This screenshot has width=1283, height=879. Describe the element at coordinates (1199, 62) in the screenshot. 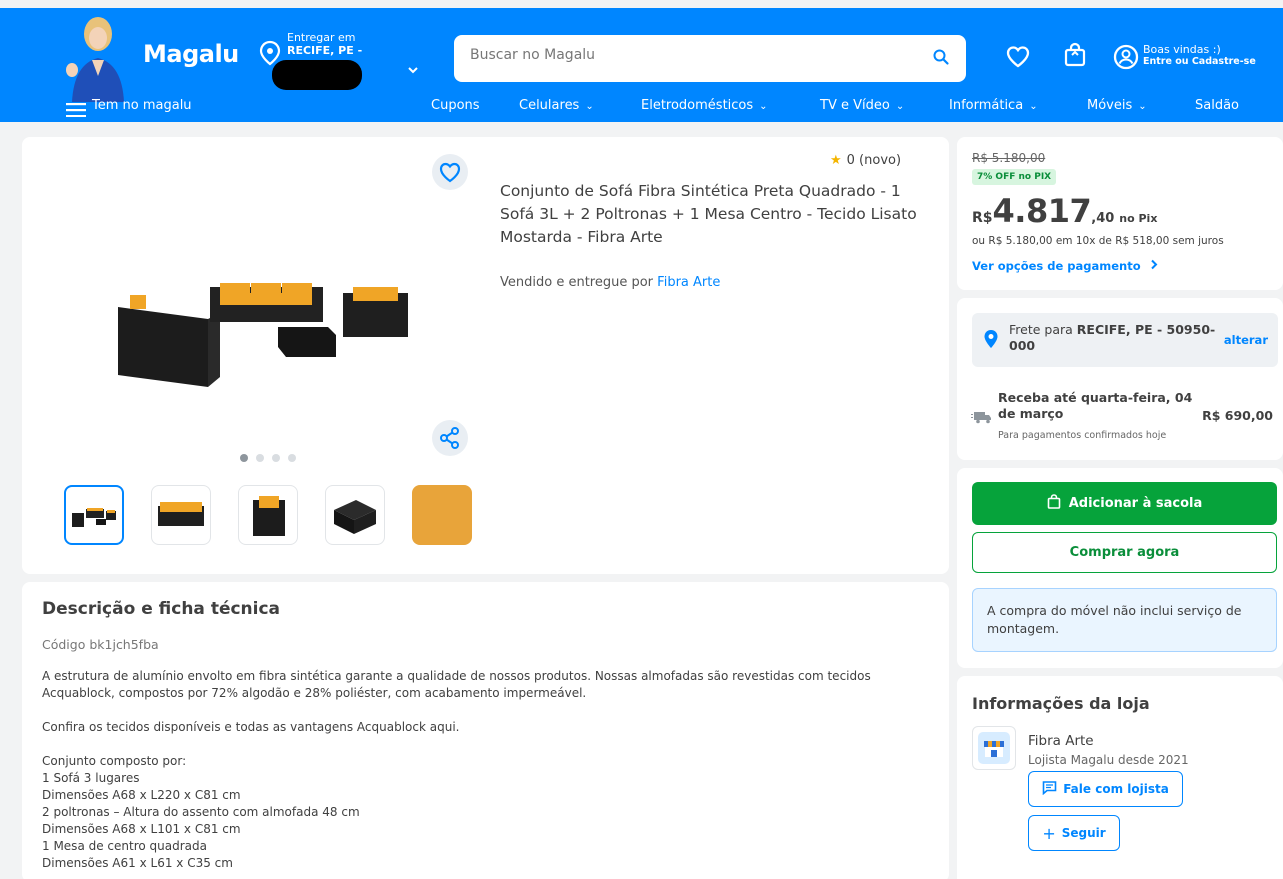

I see `login-link: Entre ou Cadastre-se` at that location.